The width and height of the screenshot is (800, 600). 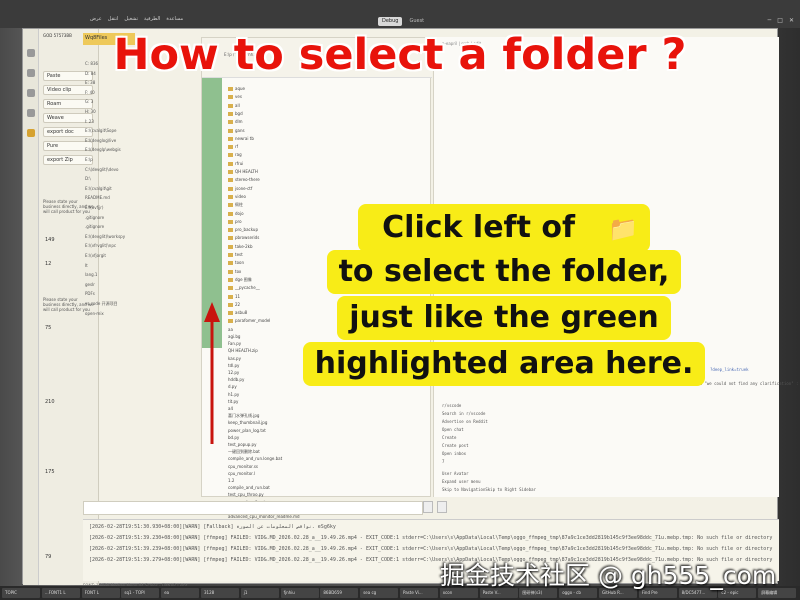 I want to click on sidebar-row: F: 40, so click(x=90, y=92).